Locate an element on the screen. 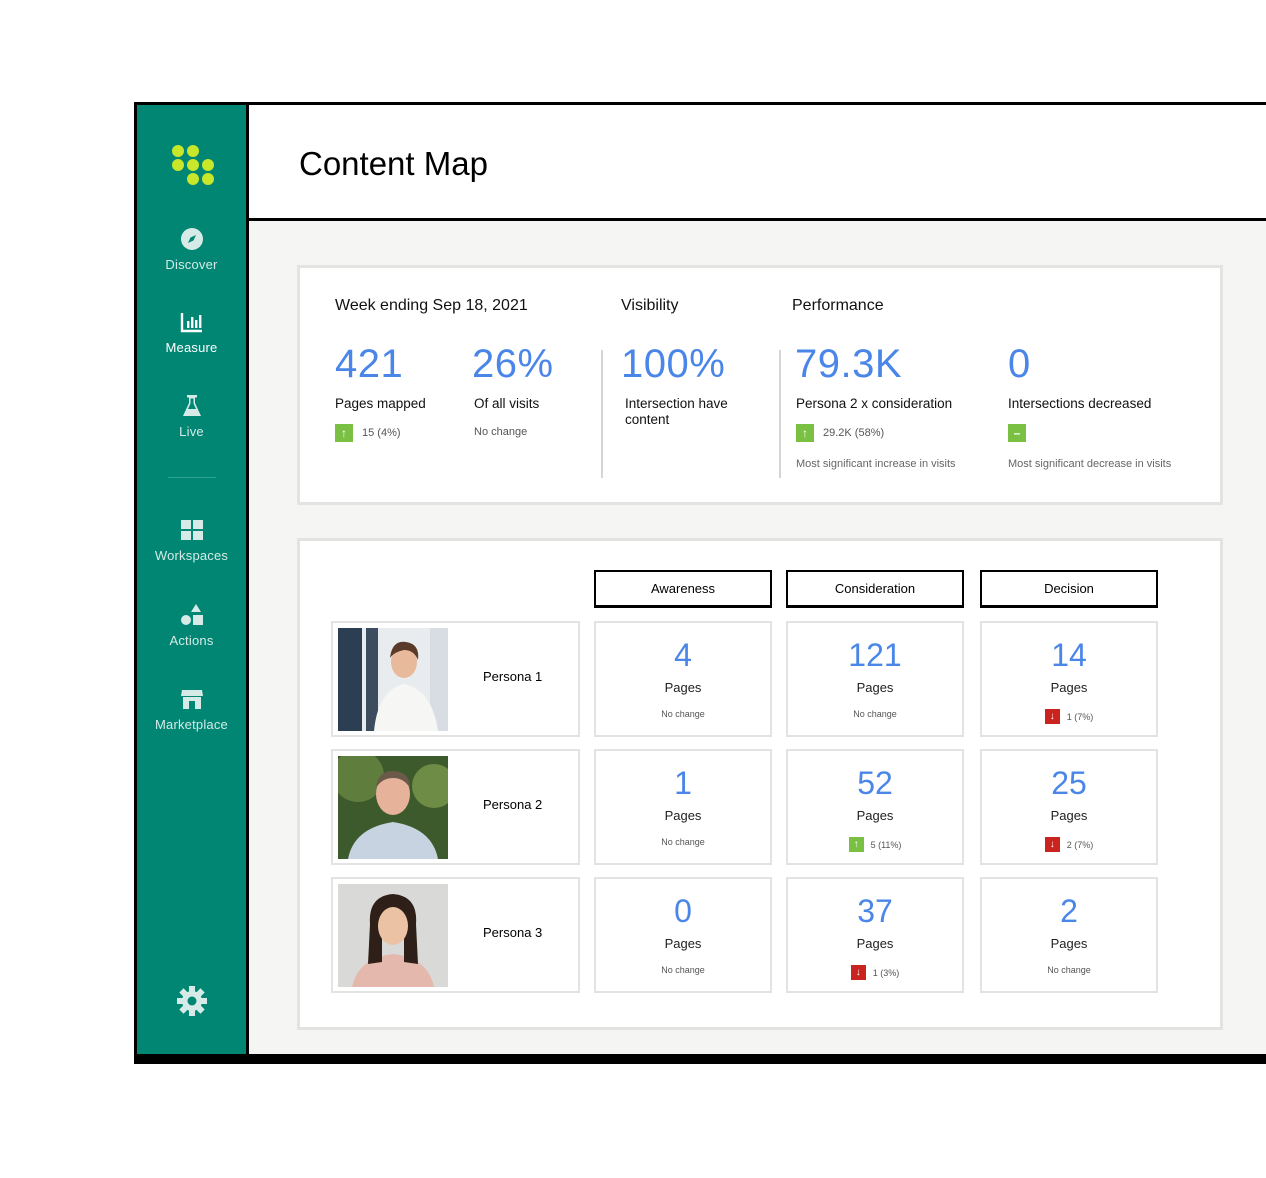 The width and height of the screenshot is (1266, 1178). sidebar-item-label: Discover is located at coordinates (191, 264).